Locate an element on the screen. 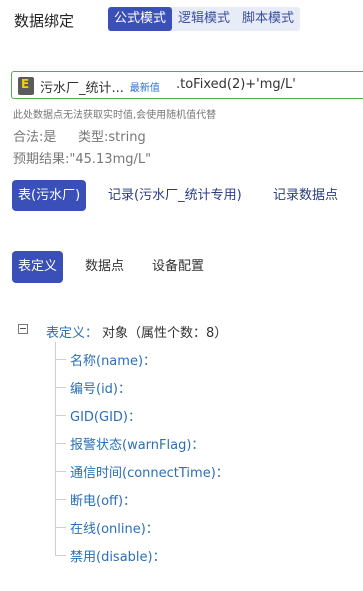 The width and height of the screenshot is (363, 591). mode-script: 脚本模式 is located at coordinates (268, 19).